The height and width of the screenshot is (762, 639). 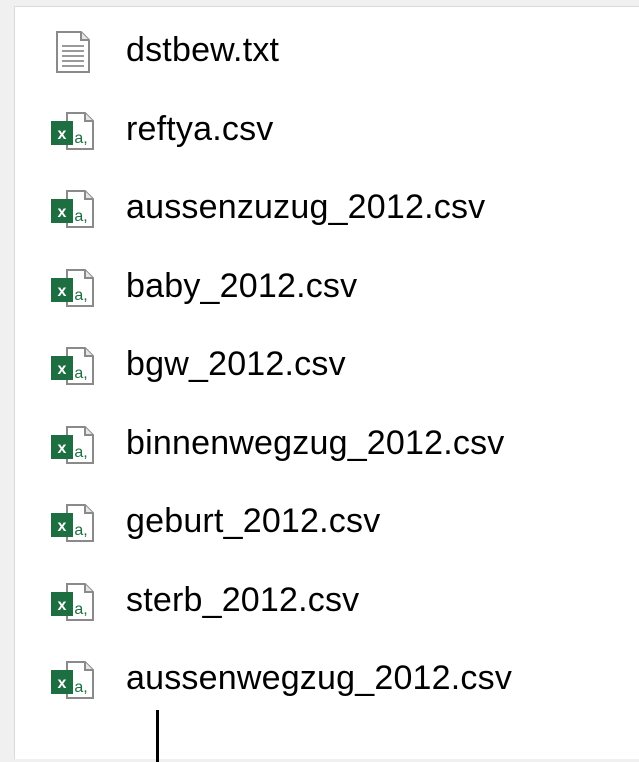 What do you see at coordinates (242, 285) in the screenshot?
I see `file-name: baby_2012.csv` at bounding box center [242, 285].